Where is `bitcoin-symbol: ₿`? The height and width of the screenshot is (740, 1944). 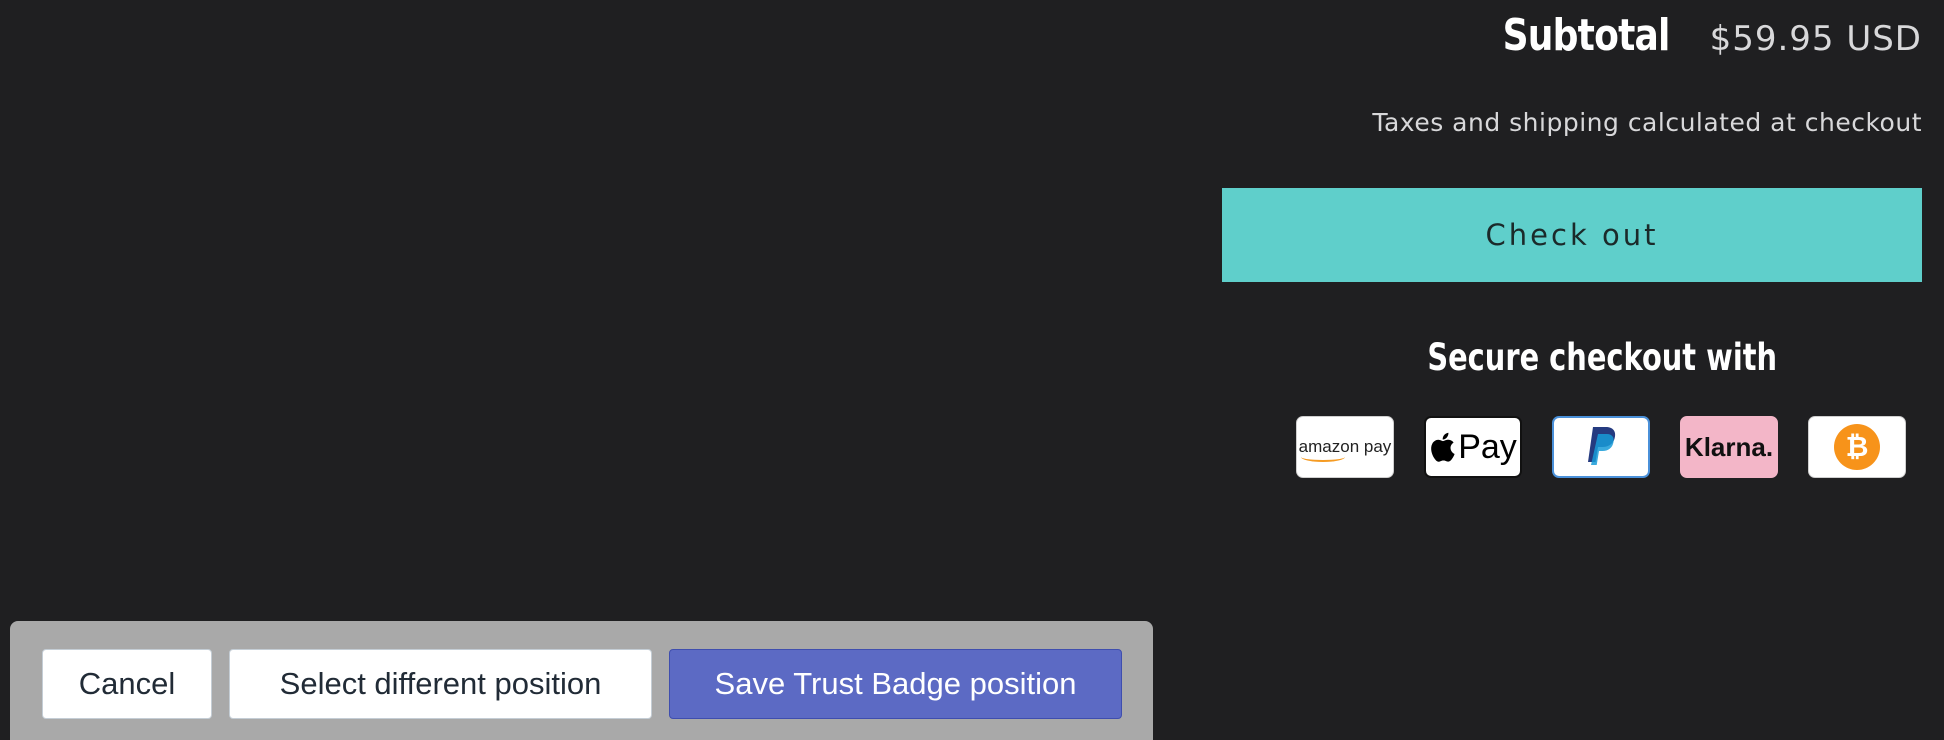
bitcoin-symbol: ₿ is located at coordinates (1857, 446).